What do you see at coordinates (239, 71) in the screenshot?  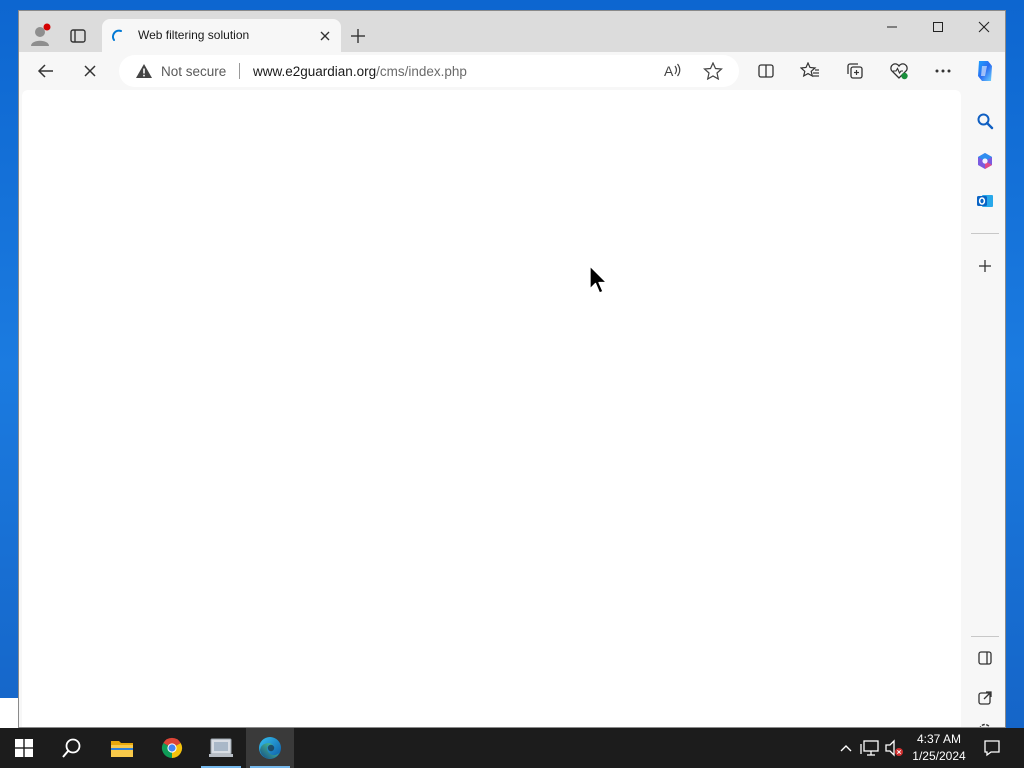 I see `address-divider` at bounding box center [239, 71].